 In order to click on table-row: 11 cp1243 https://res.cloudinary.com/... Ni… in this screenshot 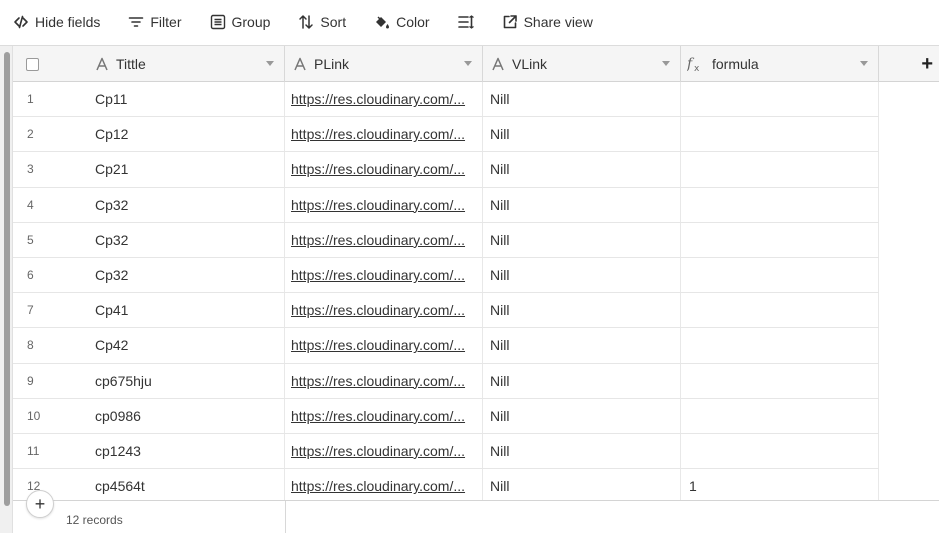, I will do `click(446, 451)`.